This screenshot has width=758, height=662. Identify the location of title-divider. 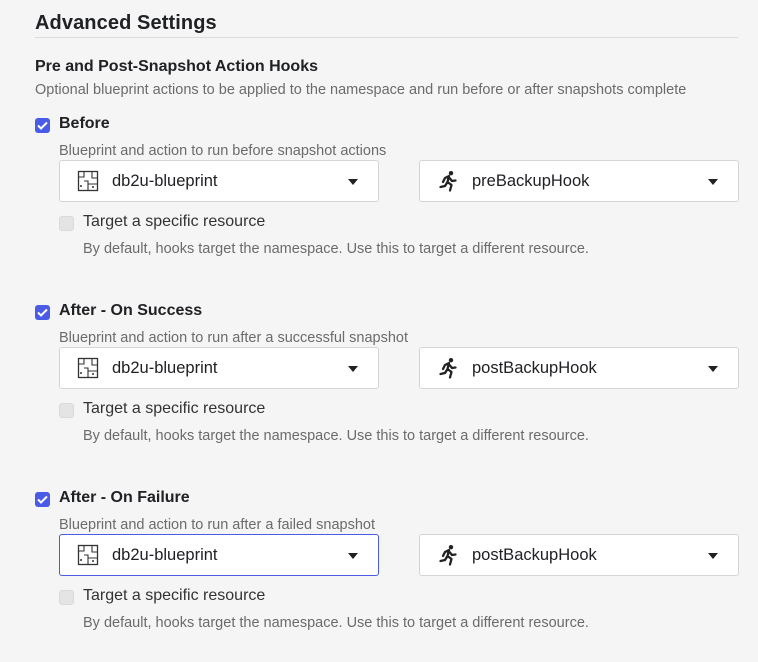
(386, 37).